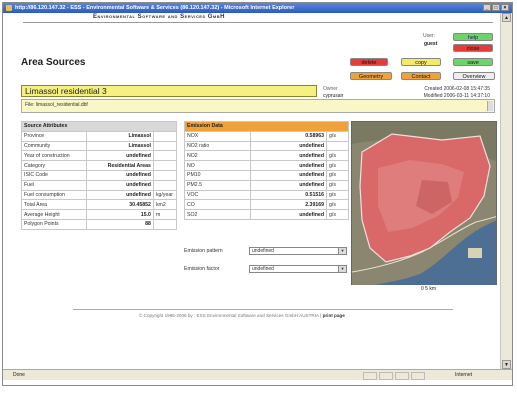  I want to click on geometry-button: Geometry, so click(371, 76).